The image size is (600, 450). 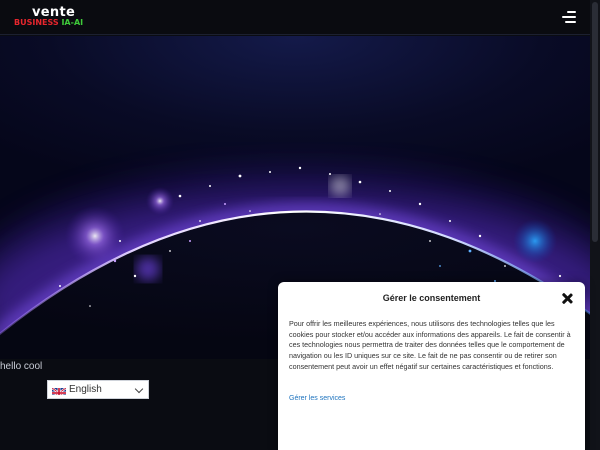 What do you see at coordinates (595, 122) in the screenshot?
I see `scrollbar-thumb` at bounding box center [595, 122].